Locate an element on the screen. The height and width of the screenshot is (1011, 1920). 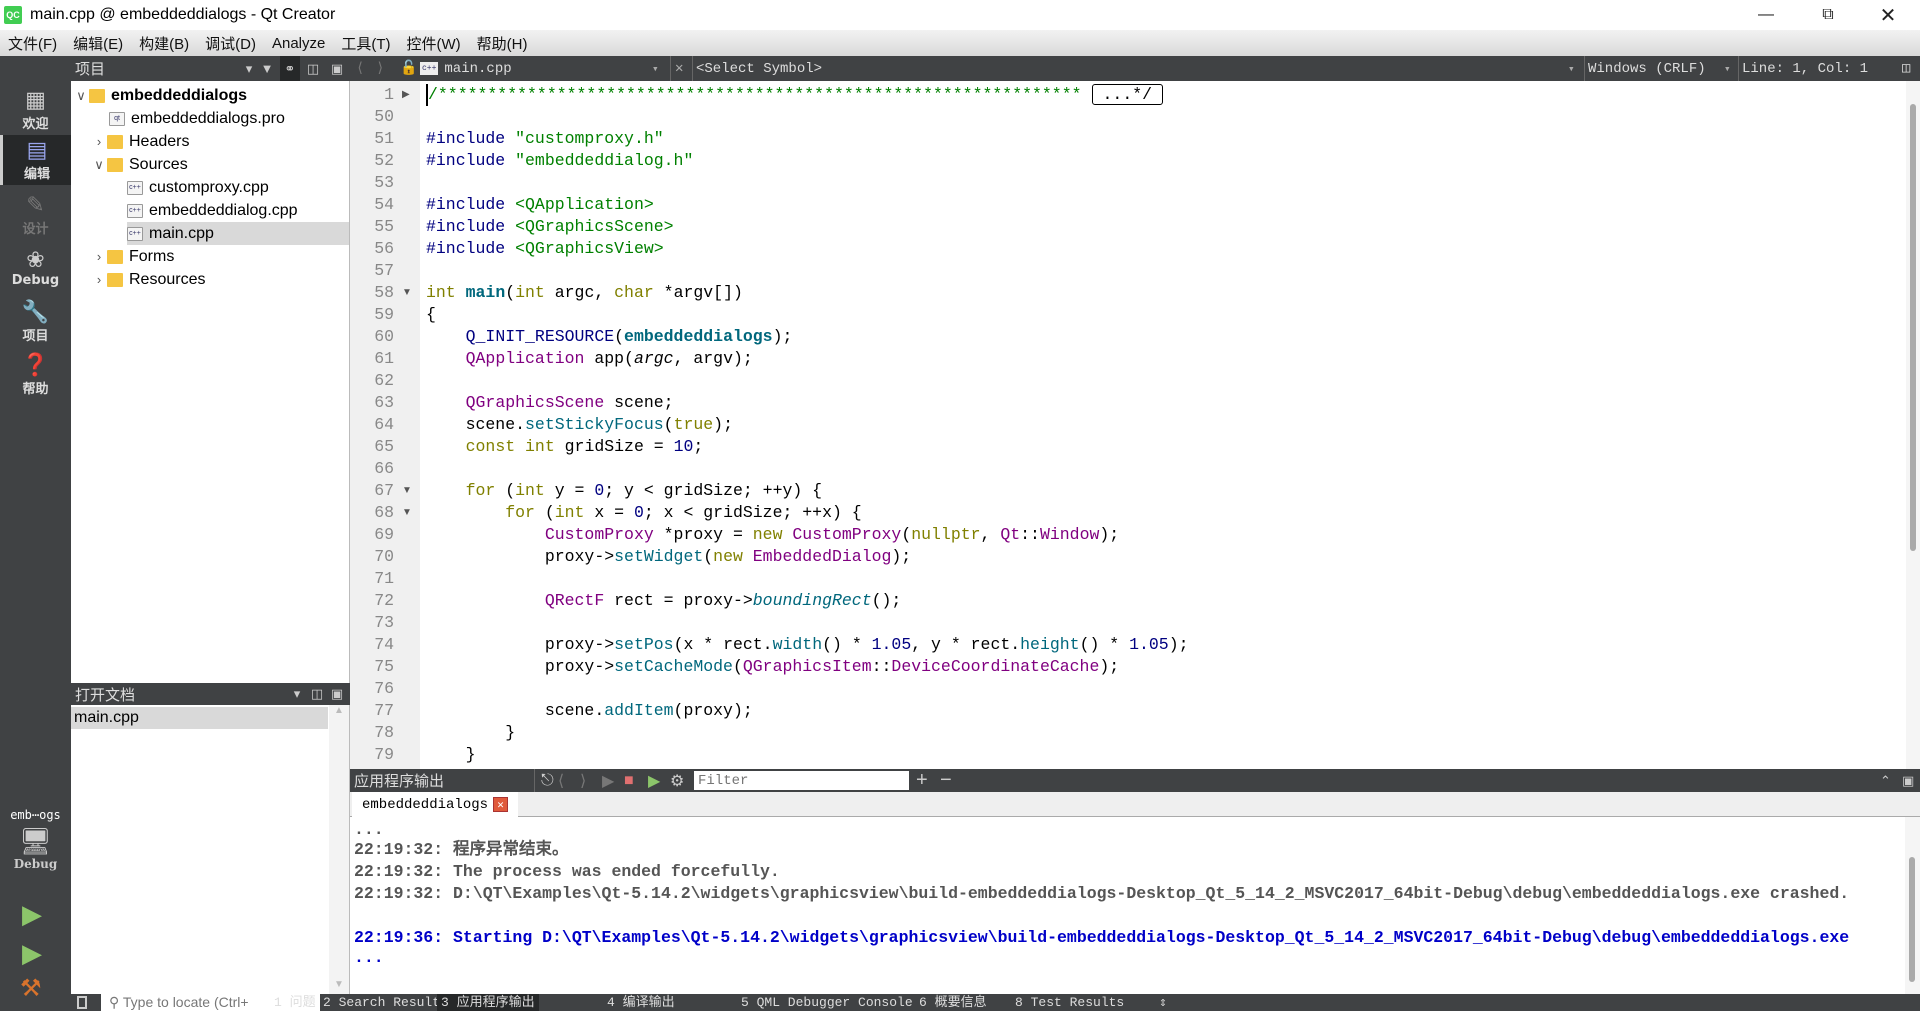
lock-icon: 🔓 is located at coordinates (408, 68).